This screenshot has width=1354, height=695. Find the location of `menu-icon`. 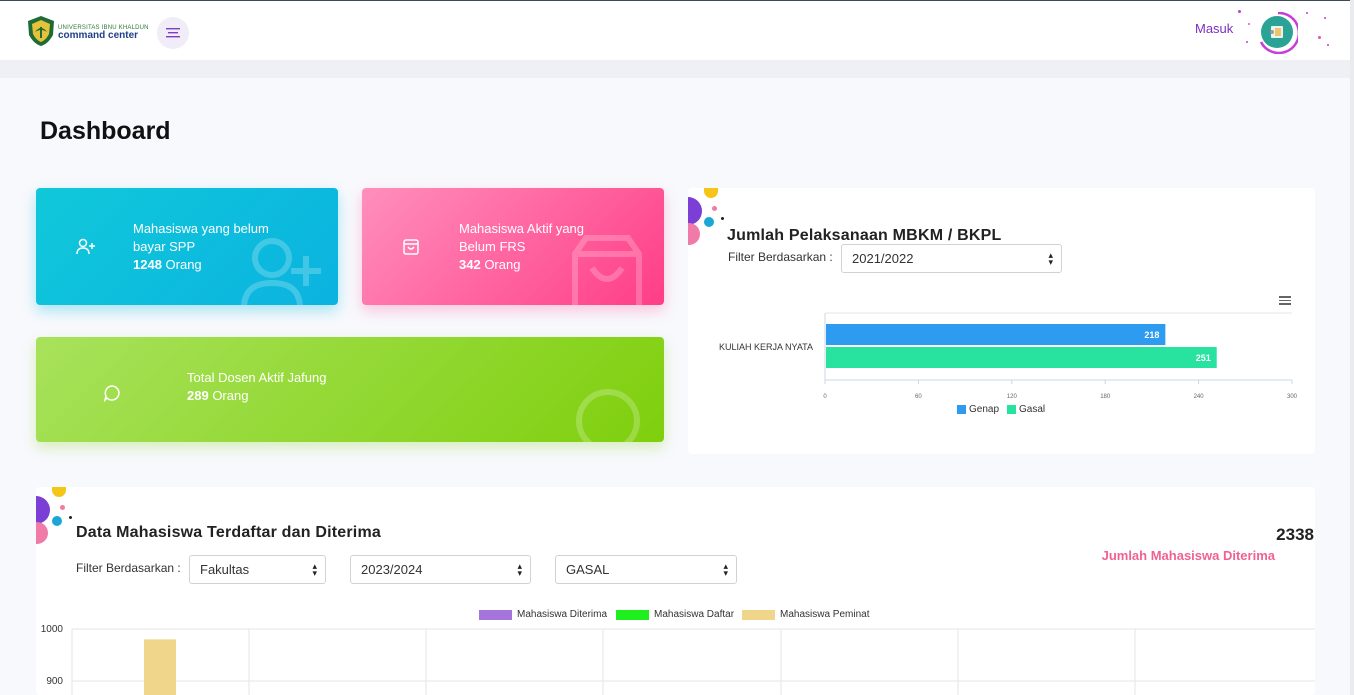

menu-icon is located at coordinates (173, 33).